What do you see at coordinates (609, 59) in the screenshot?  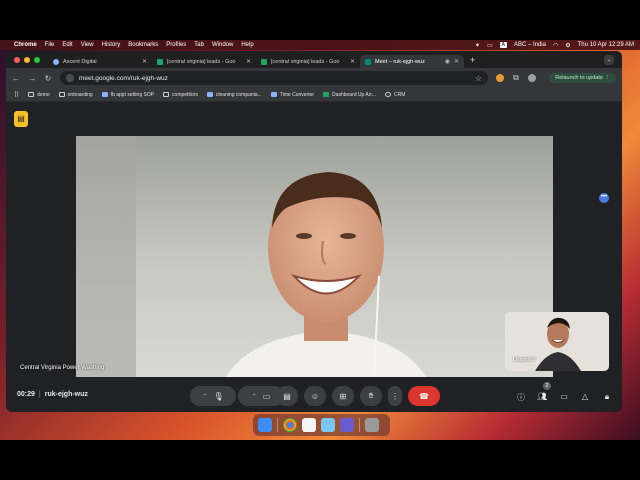 I see `tab-search-button: ⌄` at bounding box center [609, 59].